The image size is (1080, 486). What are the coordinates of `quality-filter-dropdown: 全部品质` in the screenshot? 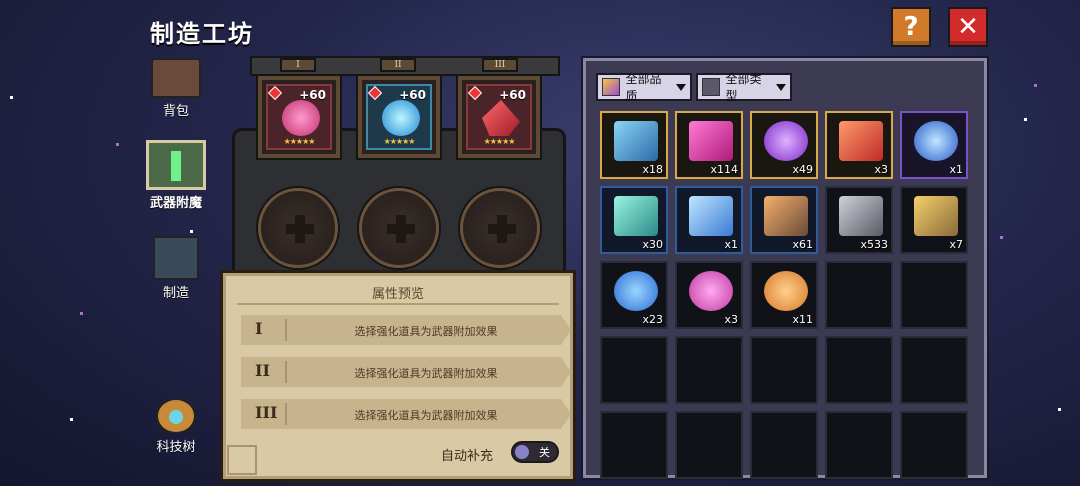 It's located at (644, 87).